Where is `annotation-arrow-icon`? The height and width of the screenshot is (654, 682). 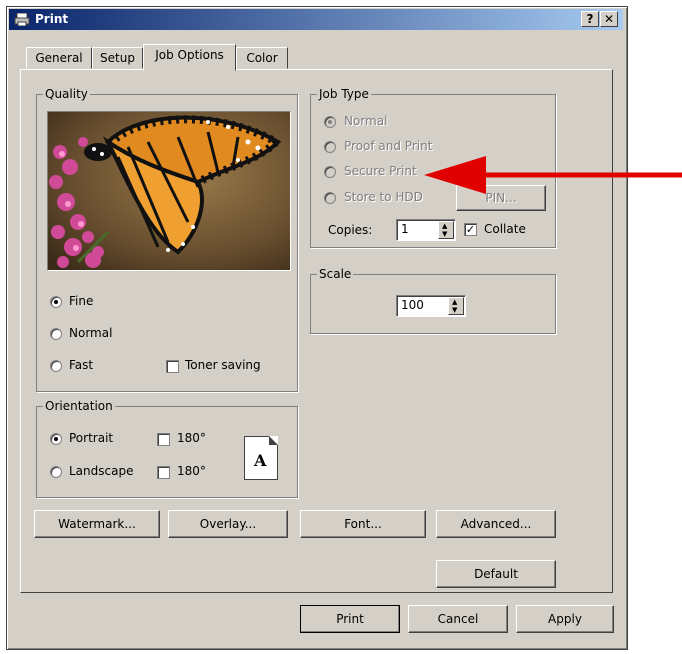
annotation-arrow-icon is located at coordinates (553, 175).